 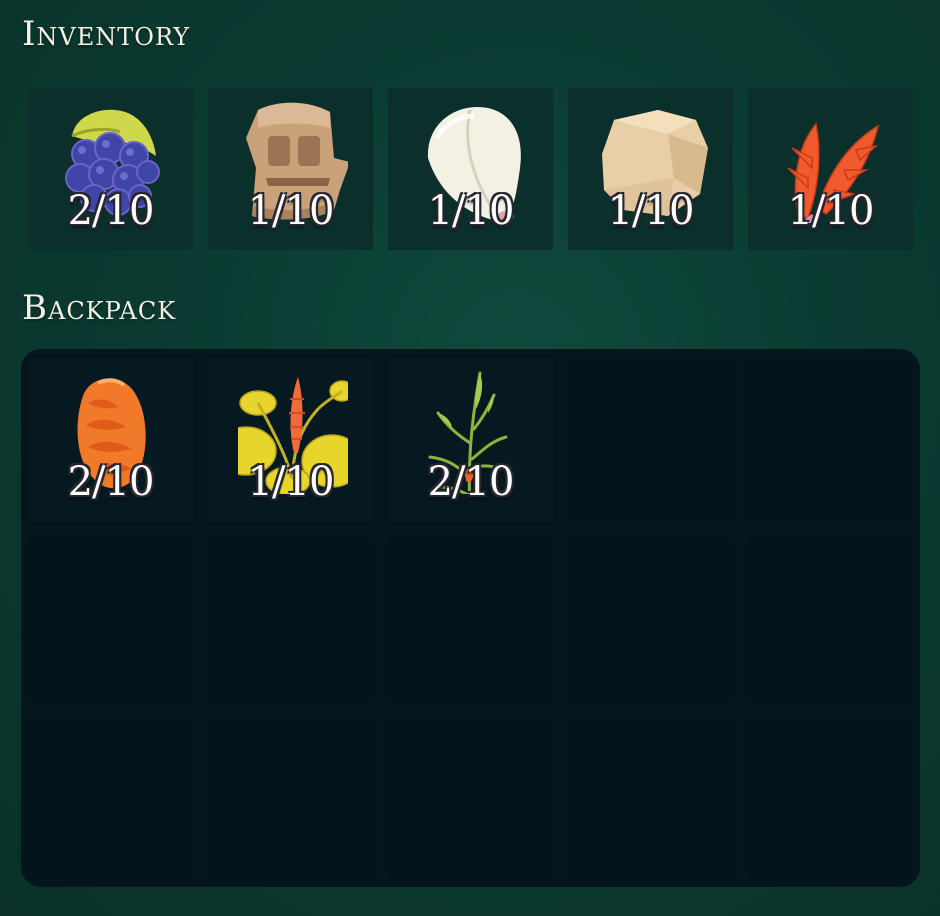 What do you see at coordinates (99, 308) in the screenshot?
I see `backpack-title: Backpack` at bounding box center [99, 308].